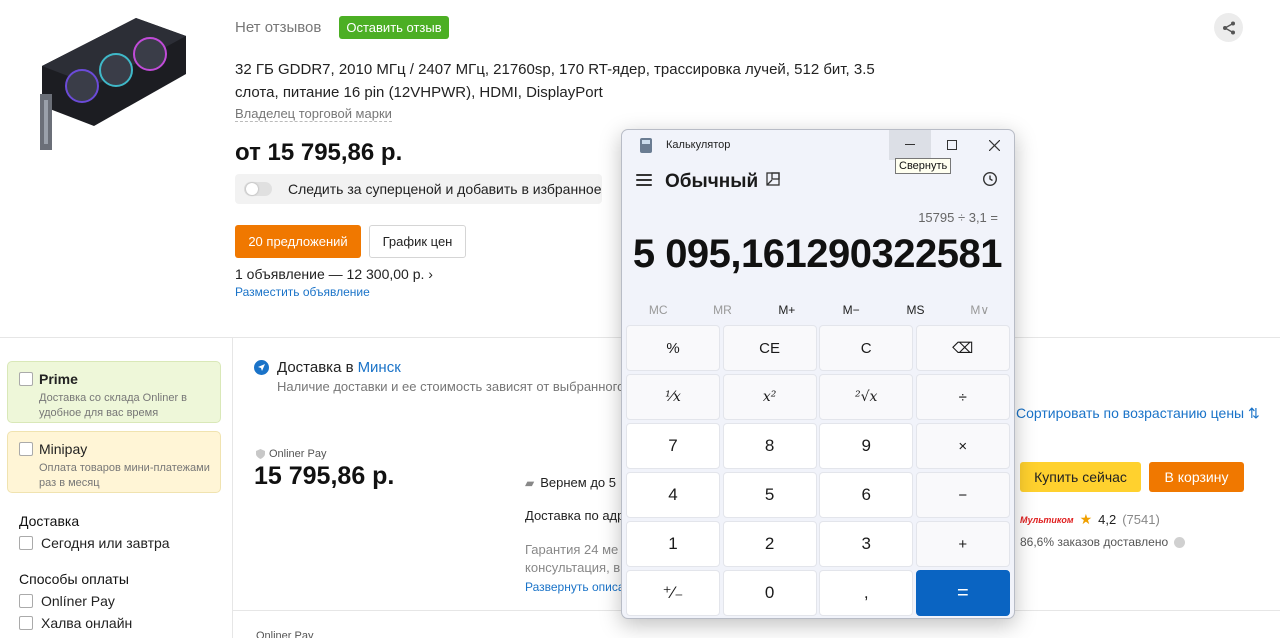 The width and height of the screenshot is (1280, 638). Describe the element at coordinates (575, 587) in the screenshot. I see `expand-description-link: Развернуть описа` at that location.